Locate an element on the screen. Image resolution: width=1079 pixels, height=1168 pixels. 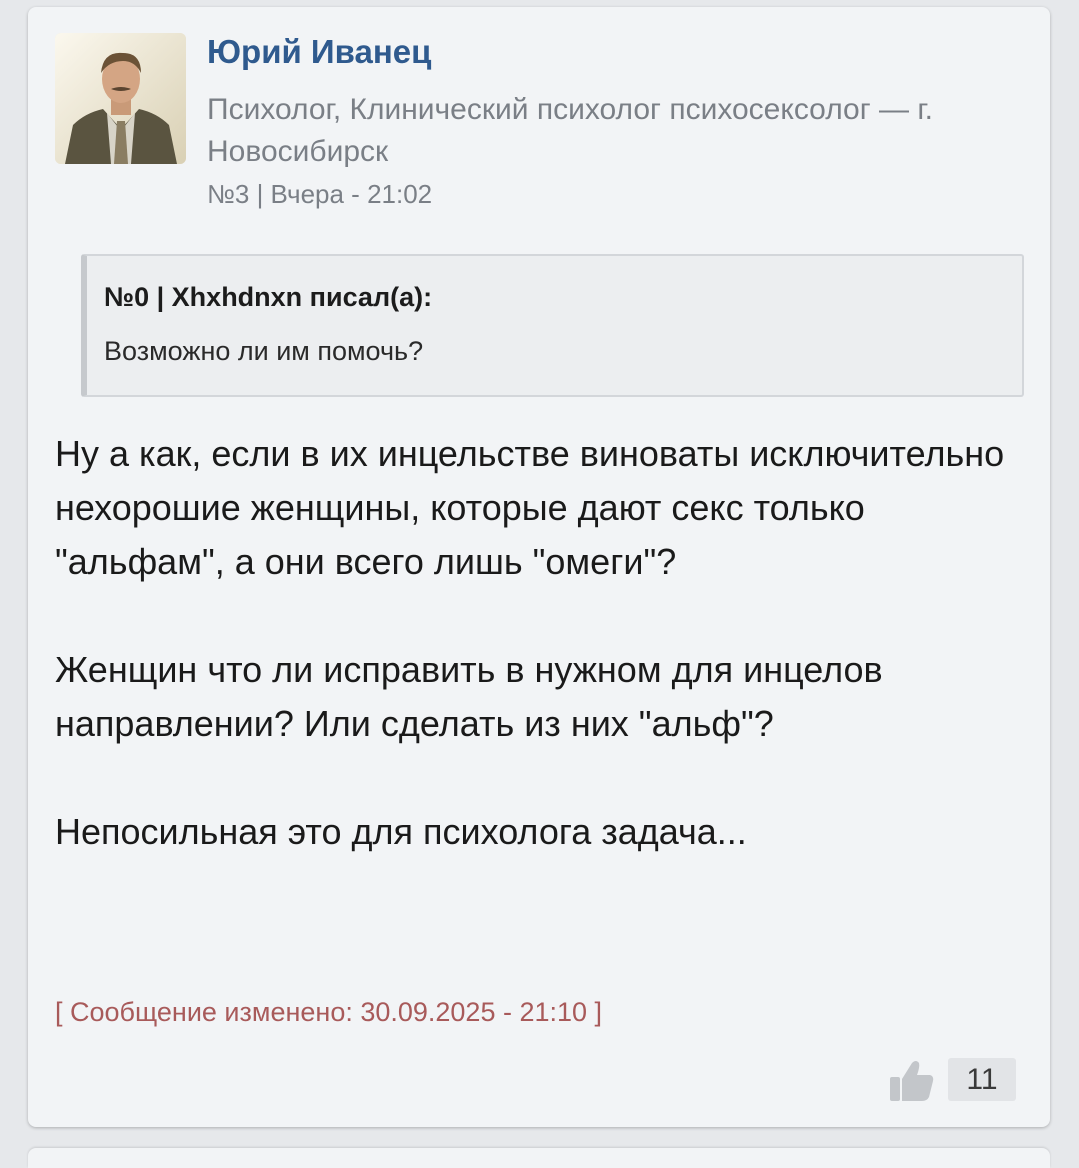
author-avatar is located at coordinates (120, 98).